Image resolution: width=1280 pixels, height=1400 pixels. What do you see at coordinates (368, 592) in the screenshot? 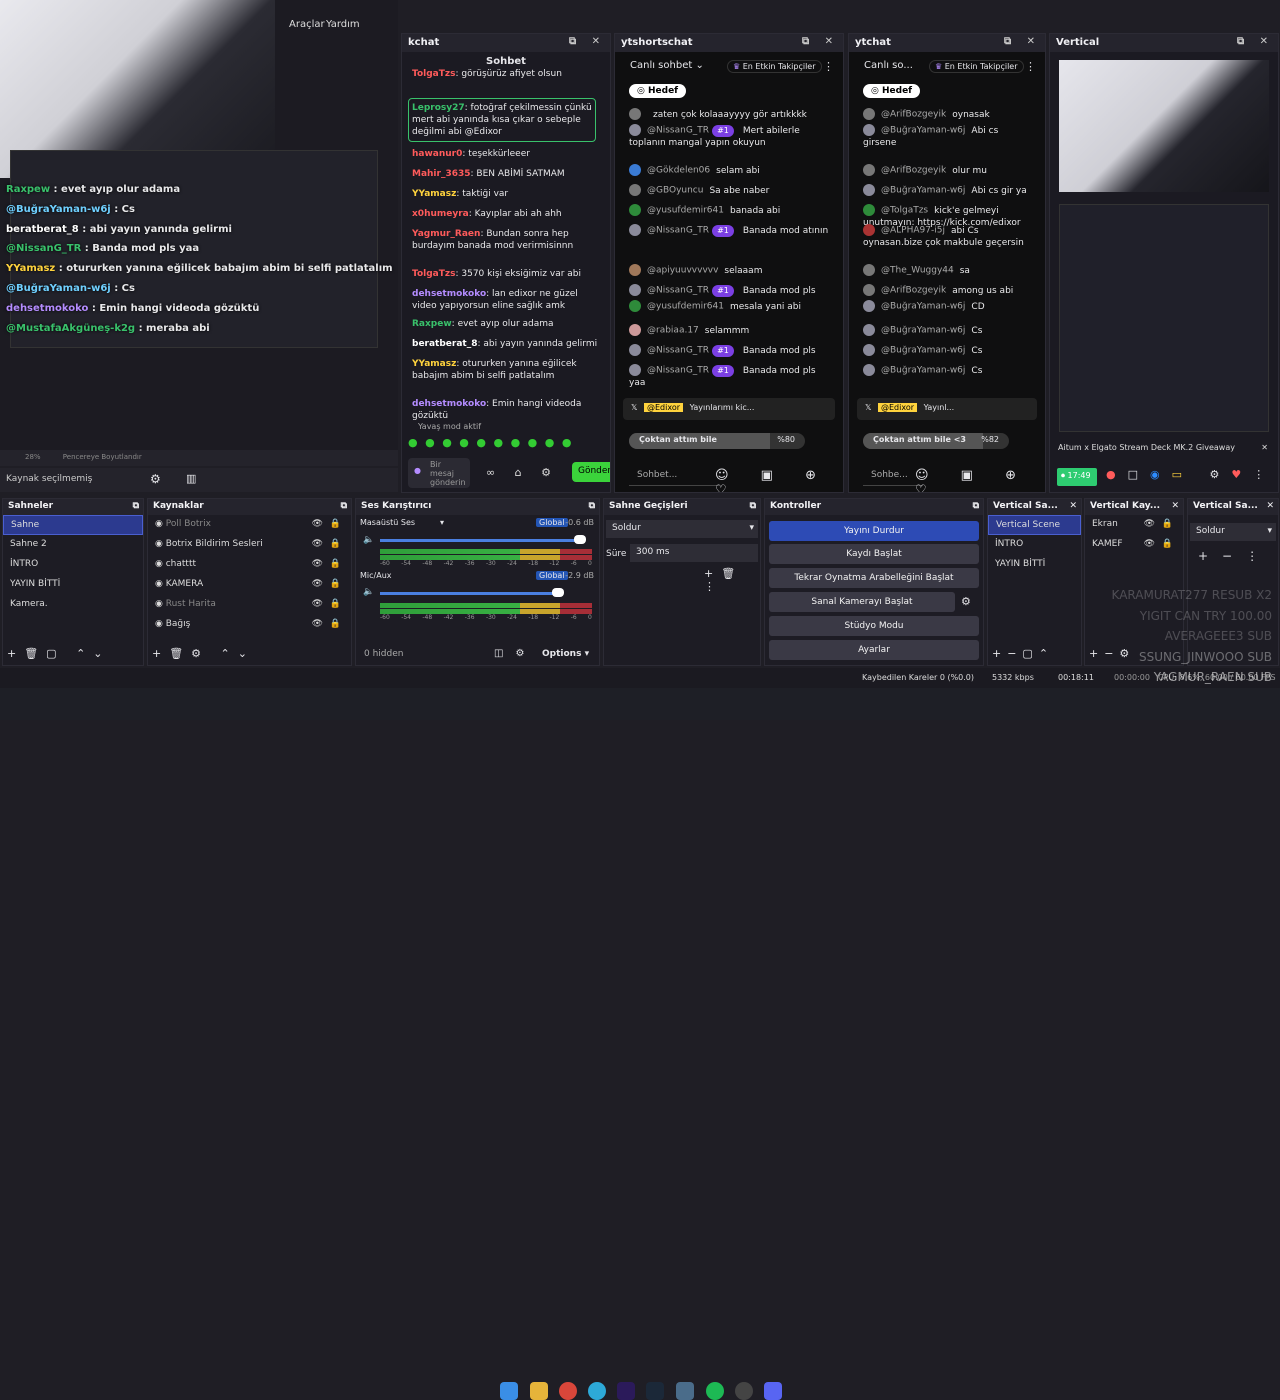
I see `mic-icon: 🔈` at bounding box center [368, 592].